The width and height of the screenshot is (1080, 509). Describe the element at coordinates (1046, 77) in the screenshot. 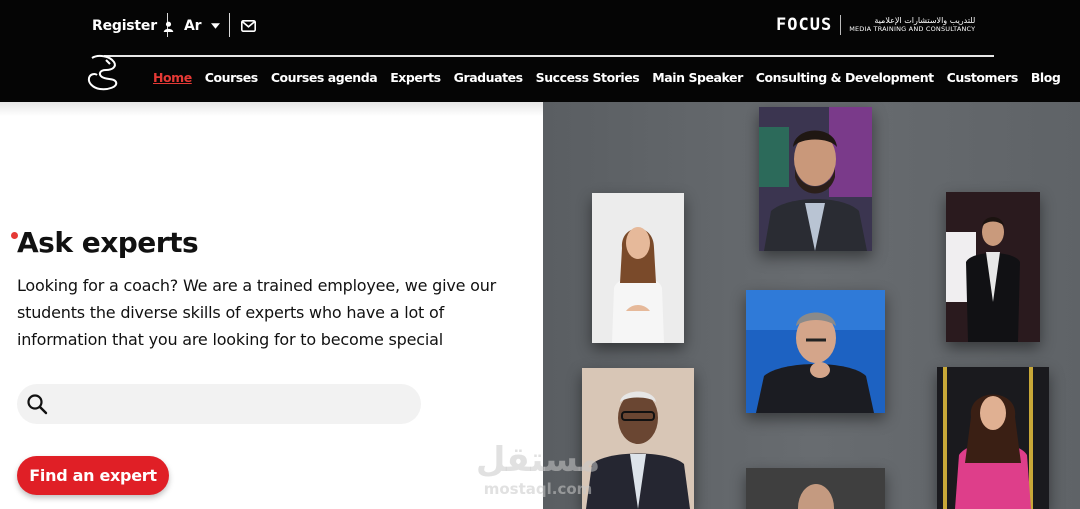

I see `nav-blog: Blog` at that location.